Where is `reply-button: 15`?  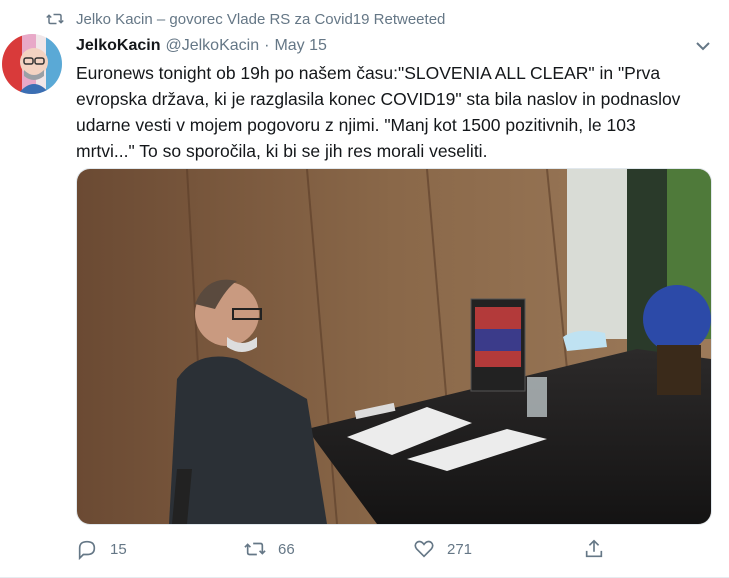 reply-button: 15 is located at coordinates (101, 549).